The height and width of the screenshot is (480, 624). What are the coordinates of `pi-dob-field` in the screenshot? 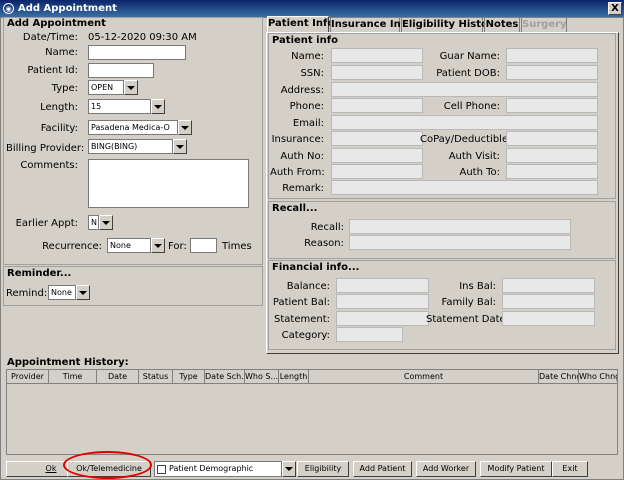 It's located at (552, 72).